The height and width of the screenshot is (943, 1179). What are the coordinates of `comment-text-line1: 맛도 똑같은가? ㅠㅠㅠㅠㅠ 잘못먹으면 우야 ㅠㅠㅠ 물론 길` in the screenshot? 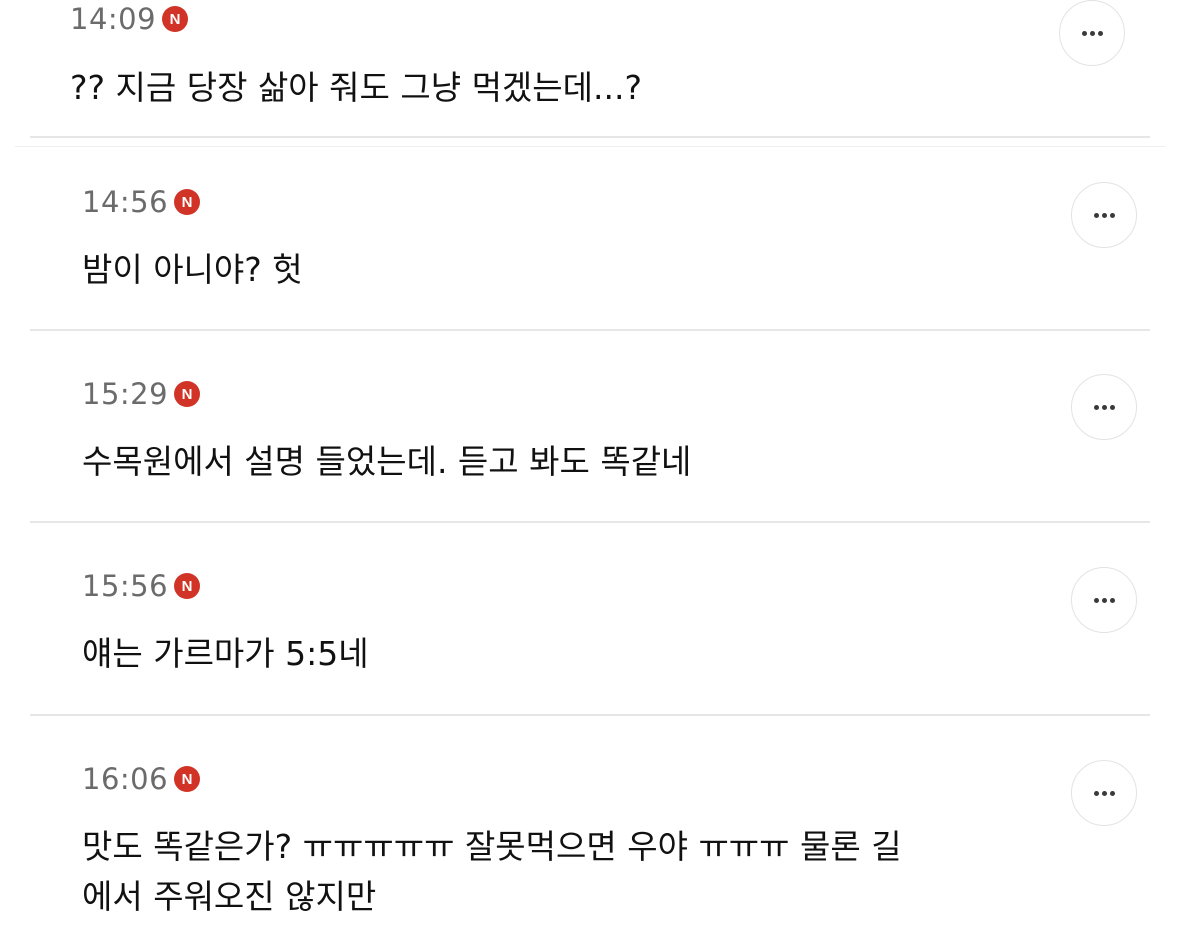 It's located at (492, 846).